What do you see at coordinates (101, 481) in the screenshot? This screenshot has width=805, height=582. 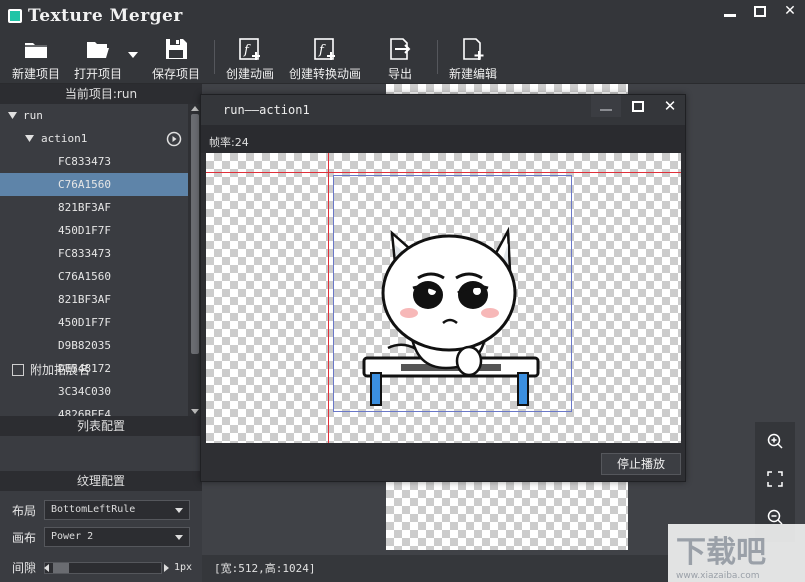 I see `texture-config-header: 纹理配置` at bounding box center [101, 481].